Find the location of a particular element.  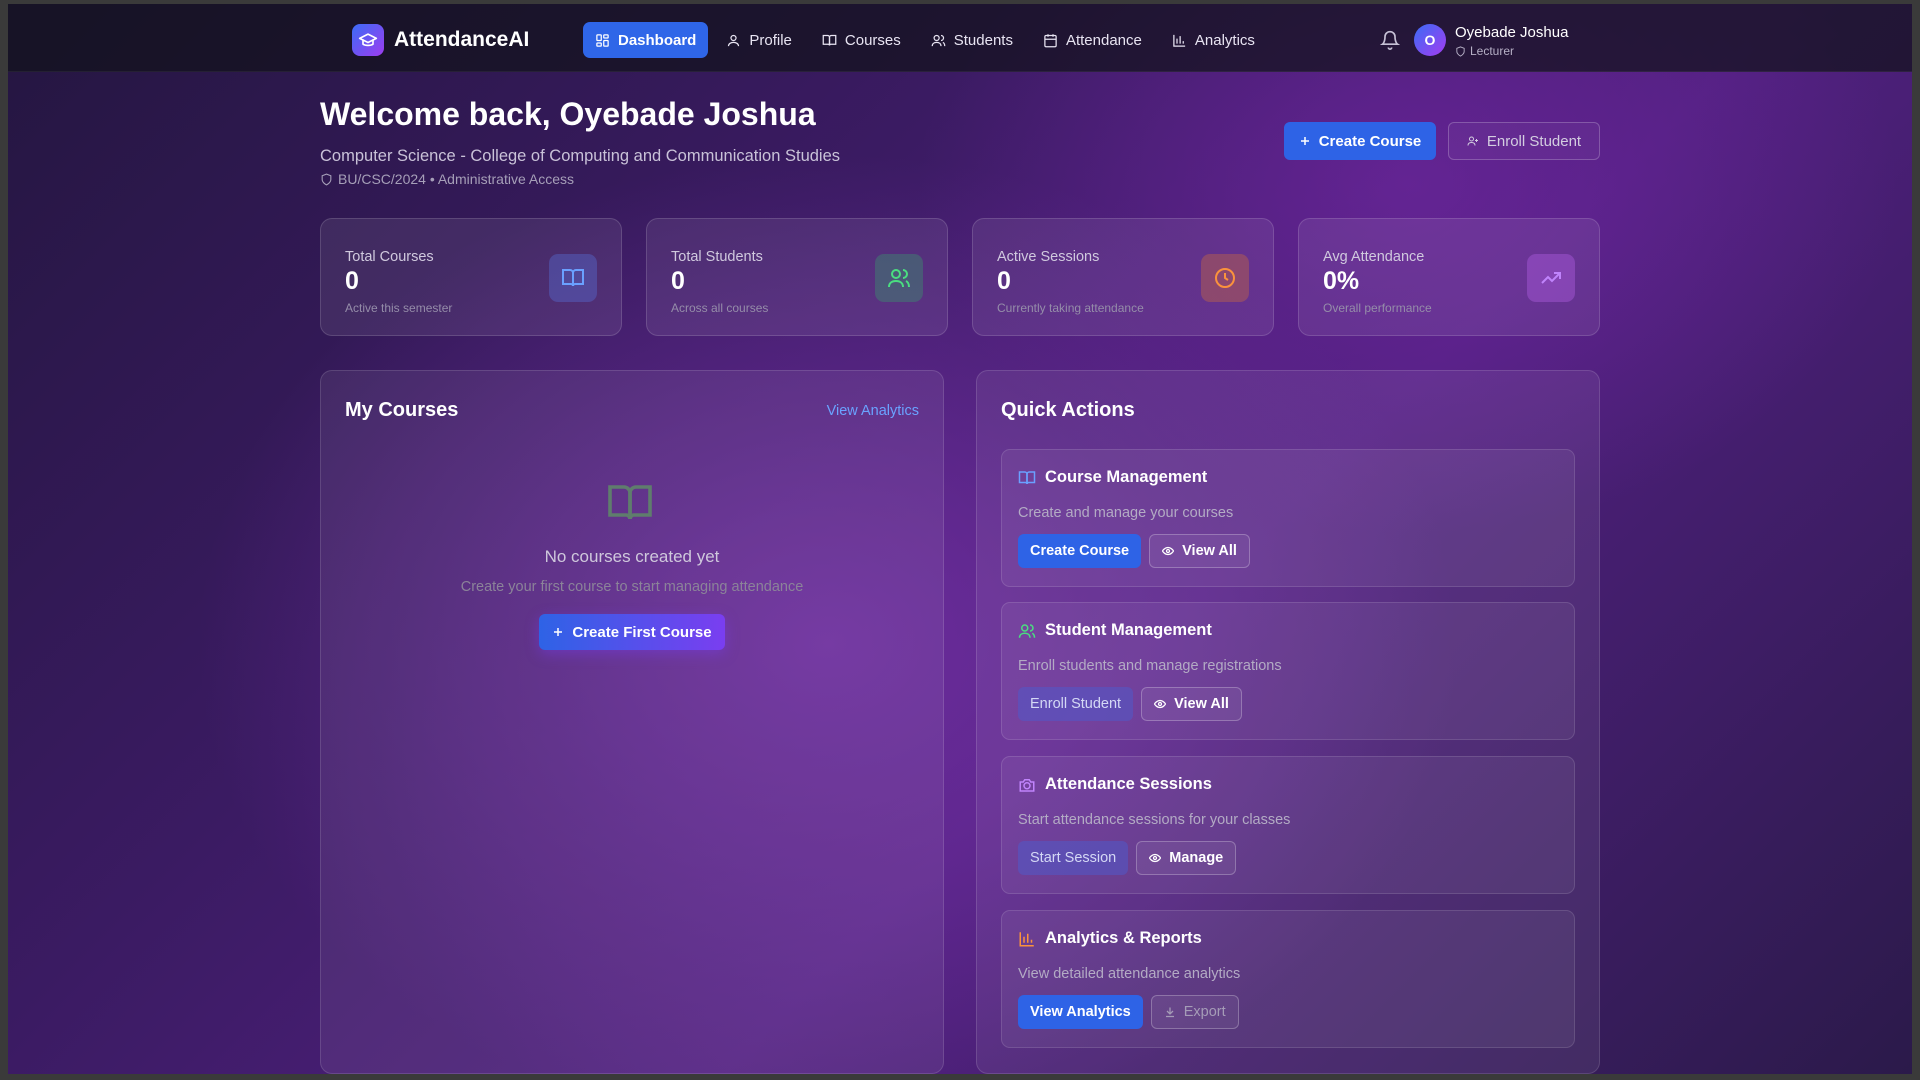

qa-courses-view-all-button: View All is located at coordinates (1199, 551).